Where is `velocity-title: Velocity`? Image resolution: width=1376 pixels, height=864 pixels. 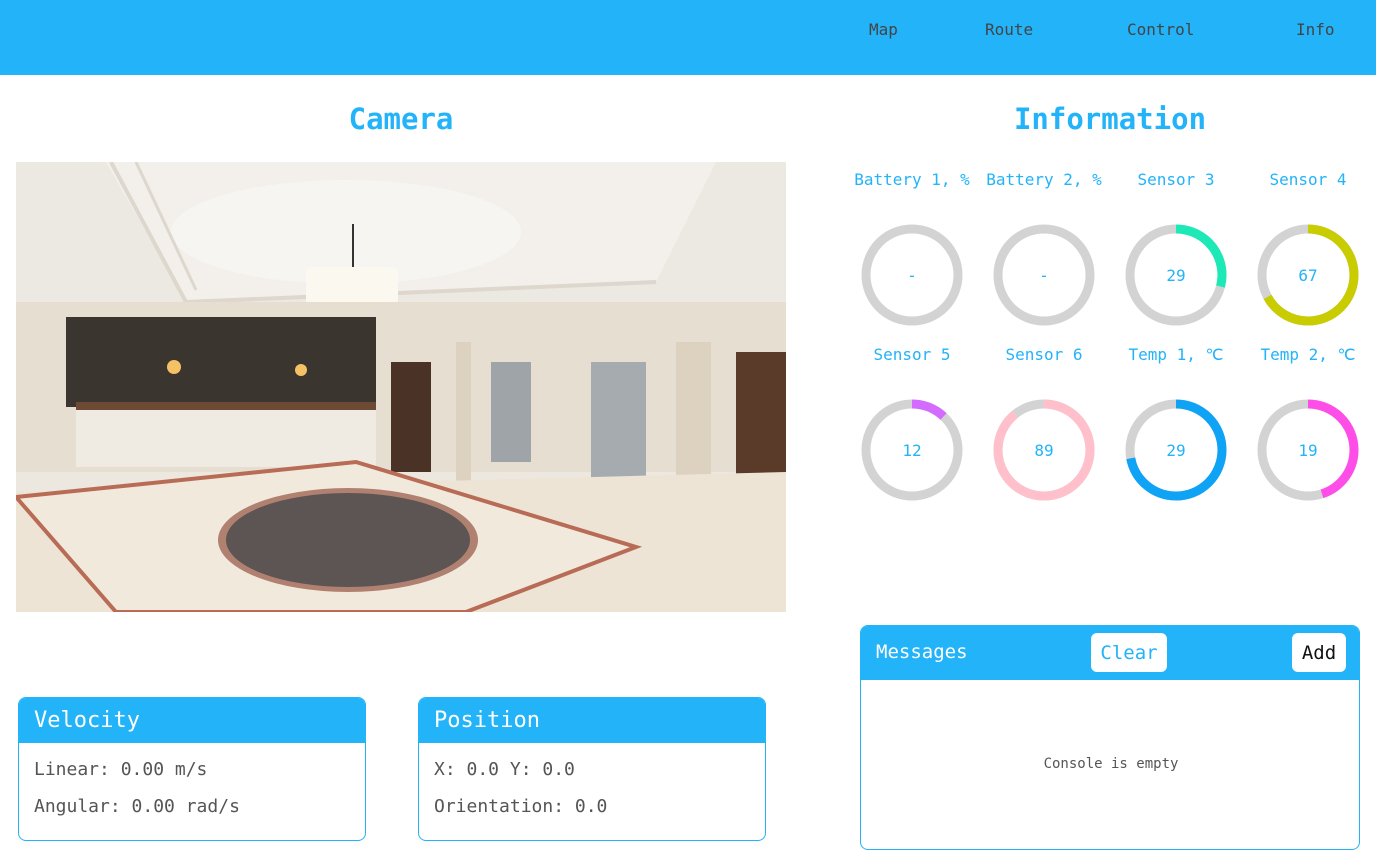 velocity-title: Velocity is located at coordinates (192, 720).